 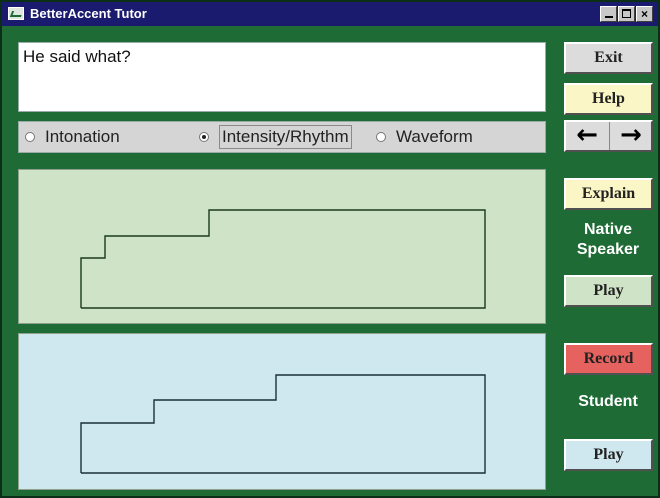 I want to click on student-intensity-contour, so click(x=283, y=424).